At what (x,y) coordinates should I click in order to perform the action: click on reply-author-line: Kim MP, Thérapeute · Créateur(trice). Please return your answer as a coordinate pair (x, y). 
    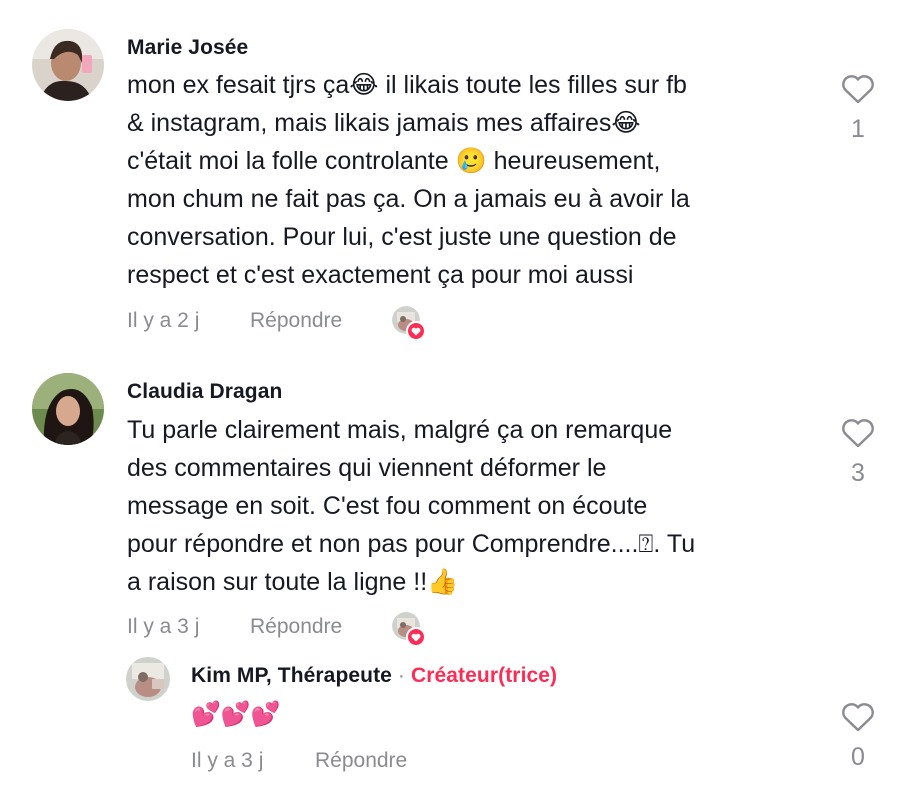
    Looking at the image, I should click on (374, 676).